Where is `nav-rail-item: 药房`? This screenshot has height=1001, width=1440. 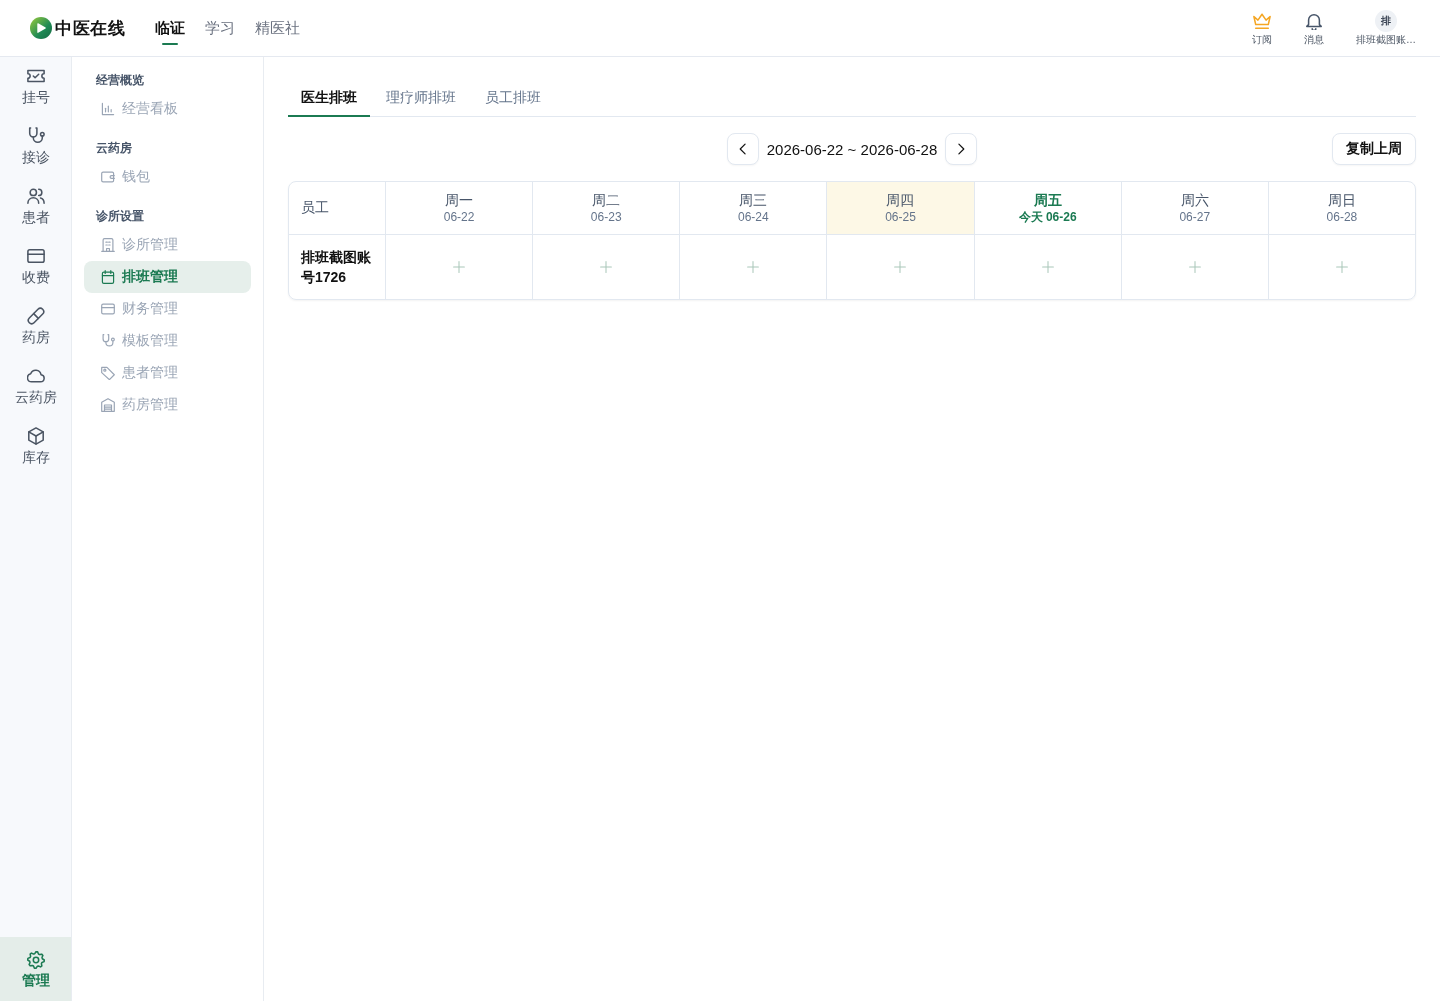 nav-rail-item: 药房 is located at coordinates (35, 327).